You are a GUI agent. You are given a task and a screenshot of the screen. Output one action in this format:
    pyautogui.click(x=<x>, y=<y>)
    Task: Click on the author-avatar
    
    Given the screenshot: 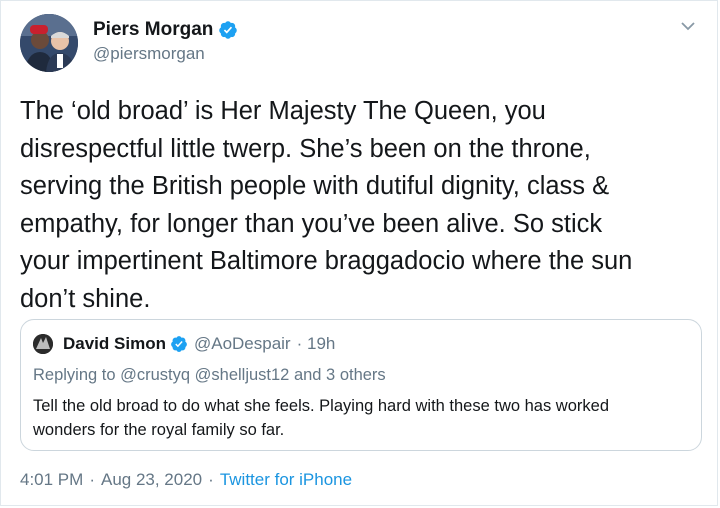 What is the action you would take?
    pyautogui.click(x=49, y=43)
    